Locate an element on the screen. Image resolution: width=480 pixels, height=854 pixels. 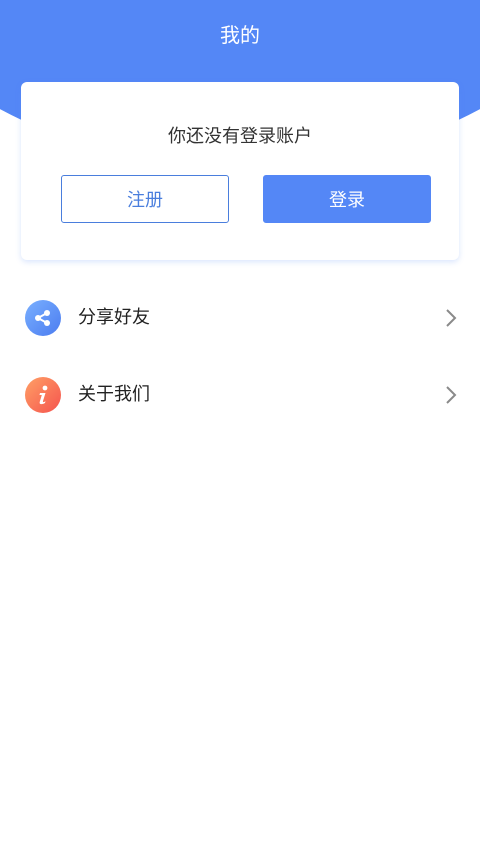
register-button: 注册 is located at coordinates (145, 199).